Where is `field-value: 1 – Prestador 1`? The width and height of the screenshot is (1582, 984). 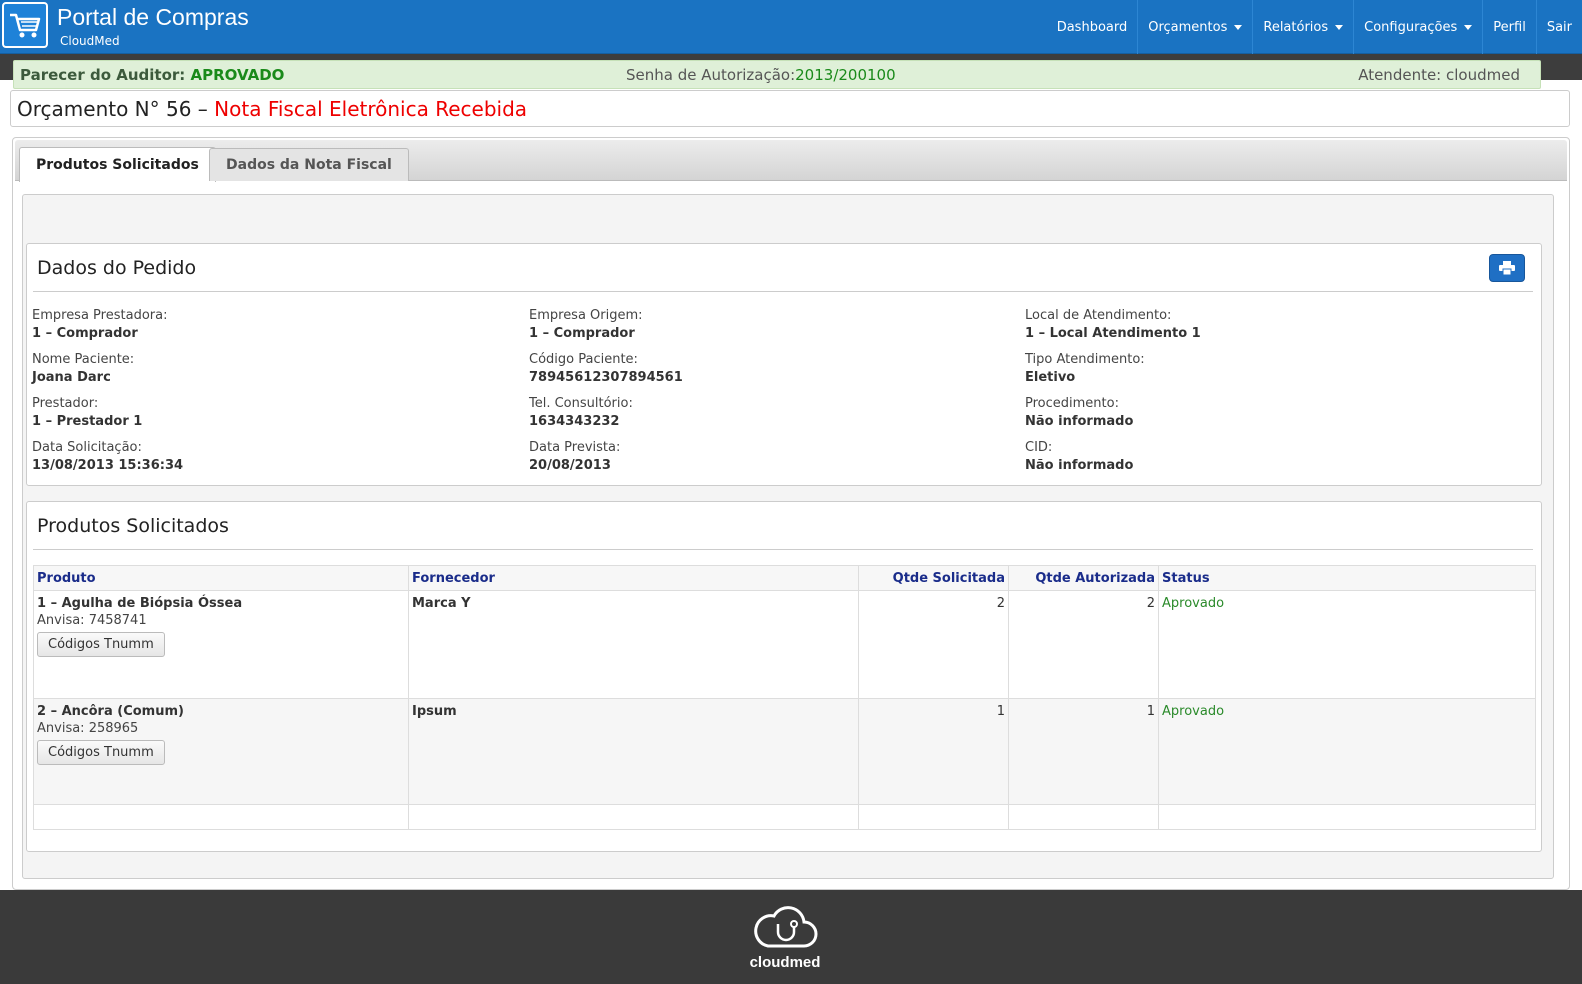
field-value: 1 – Prestador 1 is located at coordinates (87, 421).